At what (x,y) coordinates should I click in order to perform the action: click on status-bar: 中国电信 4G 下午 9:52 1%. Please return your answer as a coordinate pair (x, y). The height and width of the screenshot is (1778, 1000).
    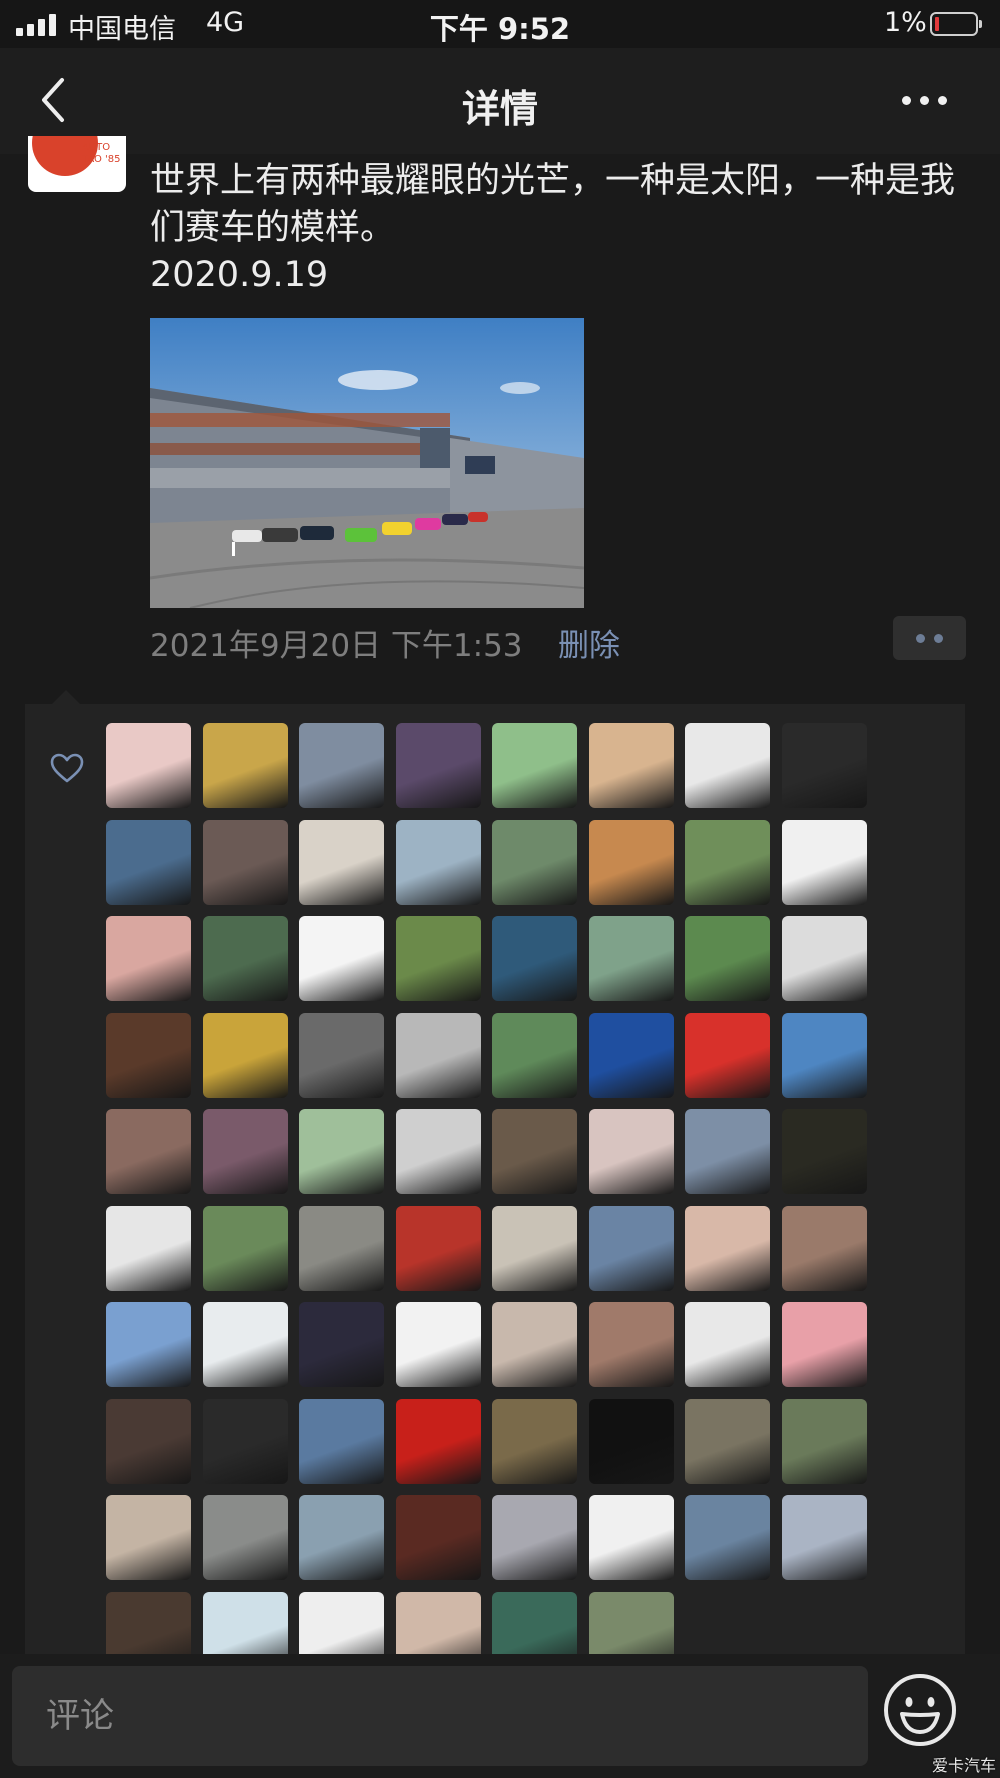
    Looking at the image, I should click on (500, 24).